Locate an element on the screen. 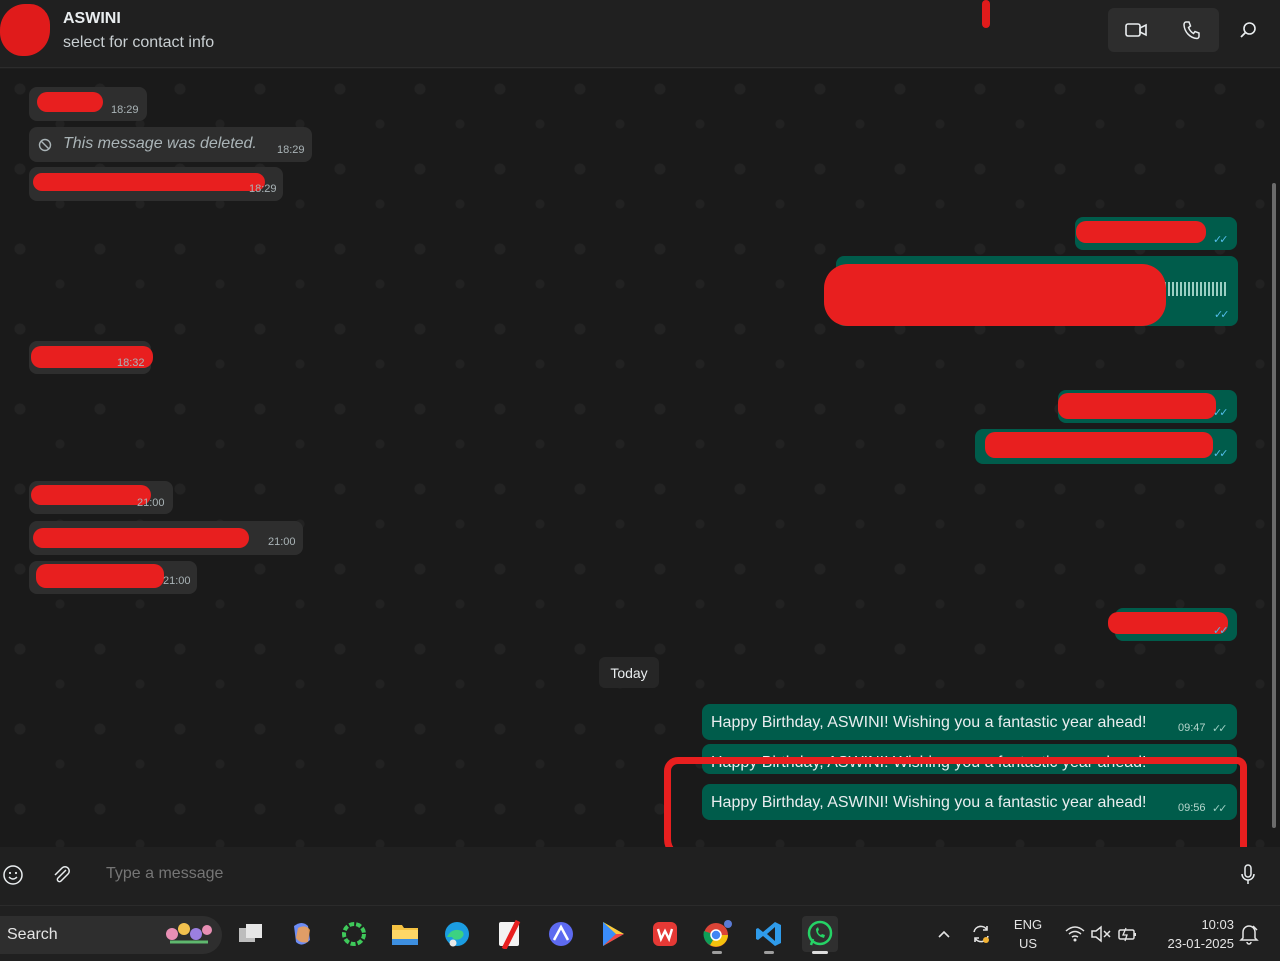 The width and height of the screenshot is (1280, 961). chat-header: ASWINI select for contact info is located at coordinates (640, 34).